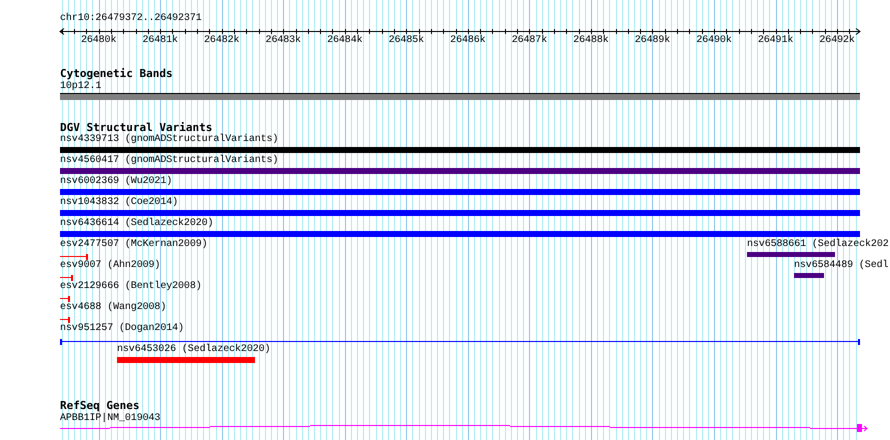 The image size is (890, 440). What do you see at coordinates (100, 406) in the screenshot?
I see `track-title: RefSeq Genes` at bounding box center [100, 406].